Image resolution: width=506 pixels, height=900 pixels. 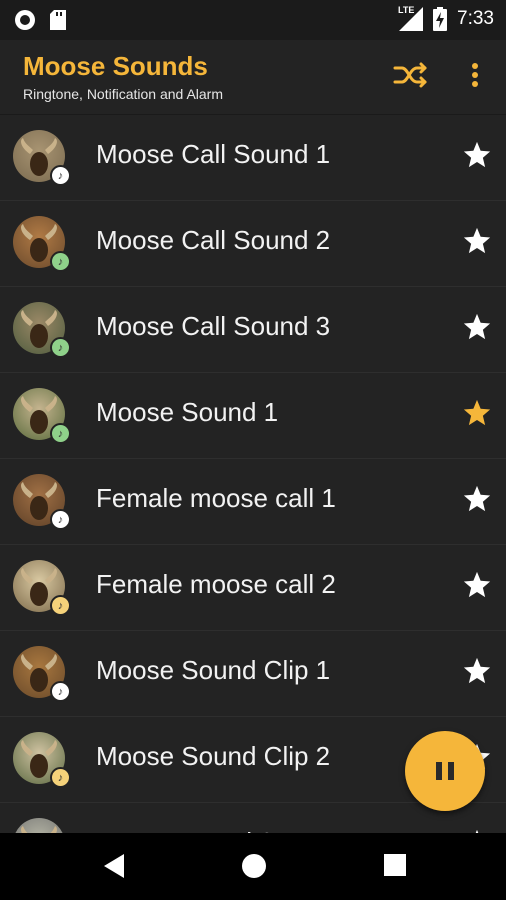 What do you see at coordinates (213, 154) in the screenshot?
I see `sound-title: Moose Call Sound 1` at bounding box center [213, 154].